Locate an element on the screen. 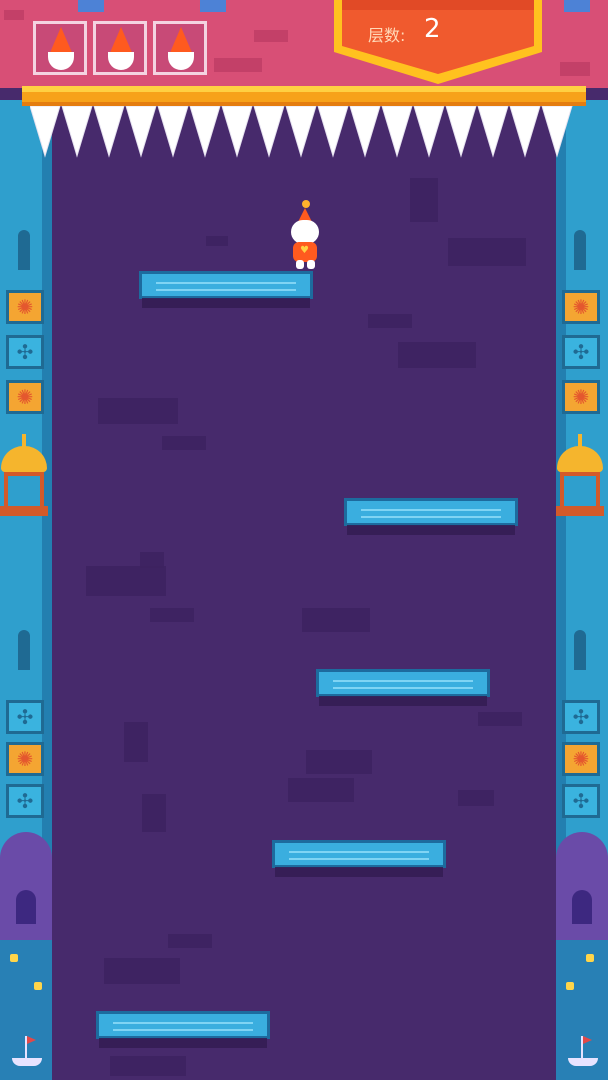 This screenshot has width=608, height=1080. right-wall is located at coordinates (582, 590).